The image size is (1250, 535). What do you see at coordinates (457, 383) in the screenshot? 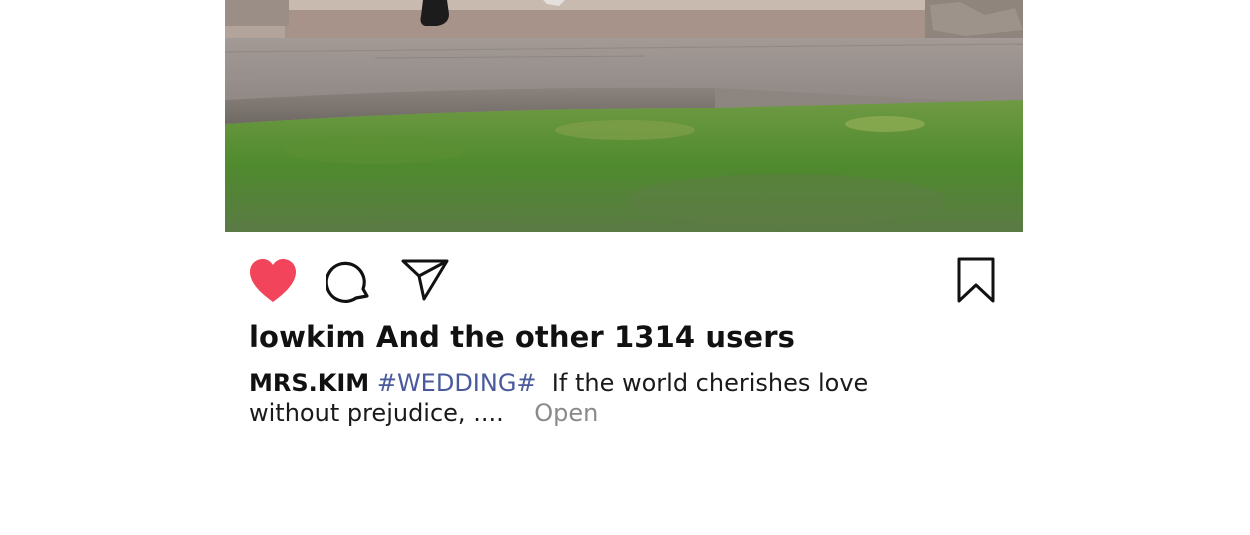
I see `caption-hashtag: #WEDDING#` at bounding box center [457, 383].